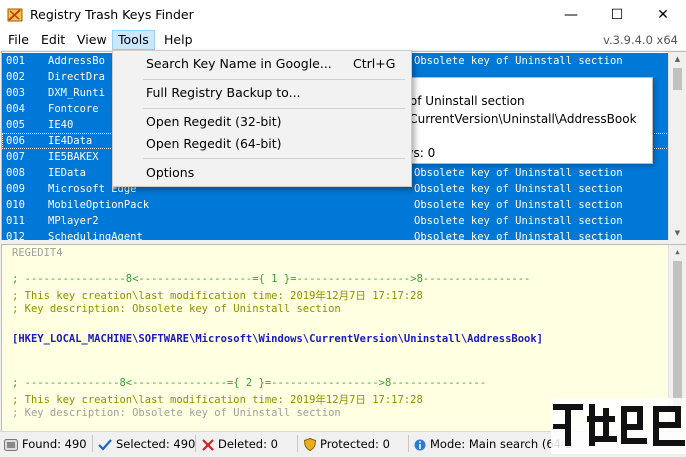  I want to click on status-protected: Protected: 0, so click(347, 444).